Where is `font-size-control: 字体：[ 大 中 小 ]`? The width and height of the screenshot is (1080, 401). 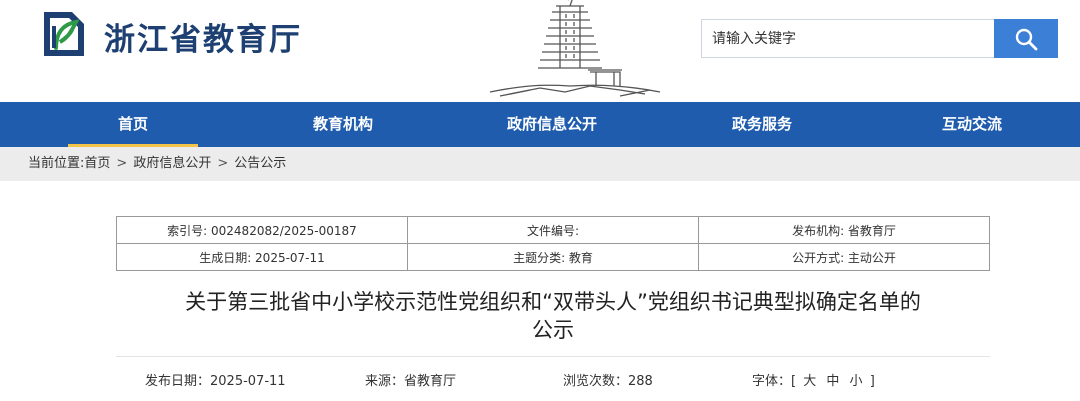
font-size-control: 字体：[ 大 中 小 ] is located at coordinates (813, 379).